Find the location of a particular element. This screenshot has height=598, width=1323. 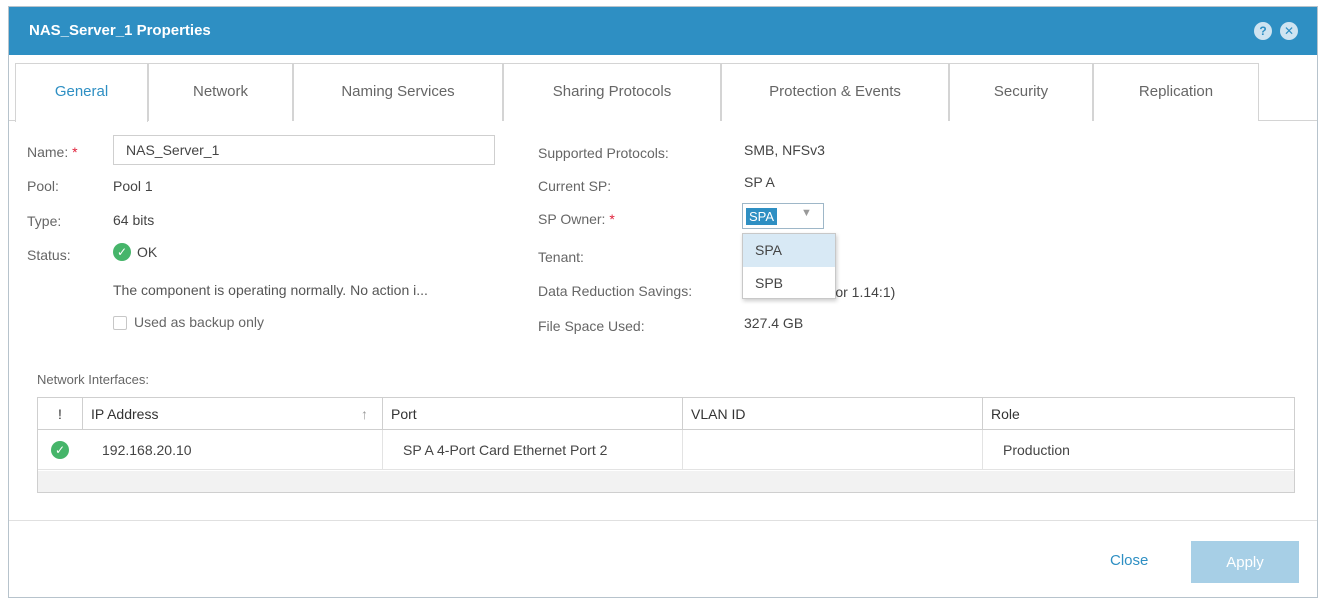

type-value: 64 bits is located at coordinates (134, 220).